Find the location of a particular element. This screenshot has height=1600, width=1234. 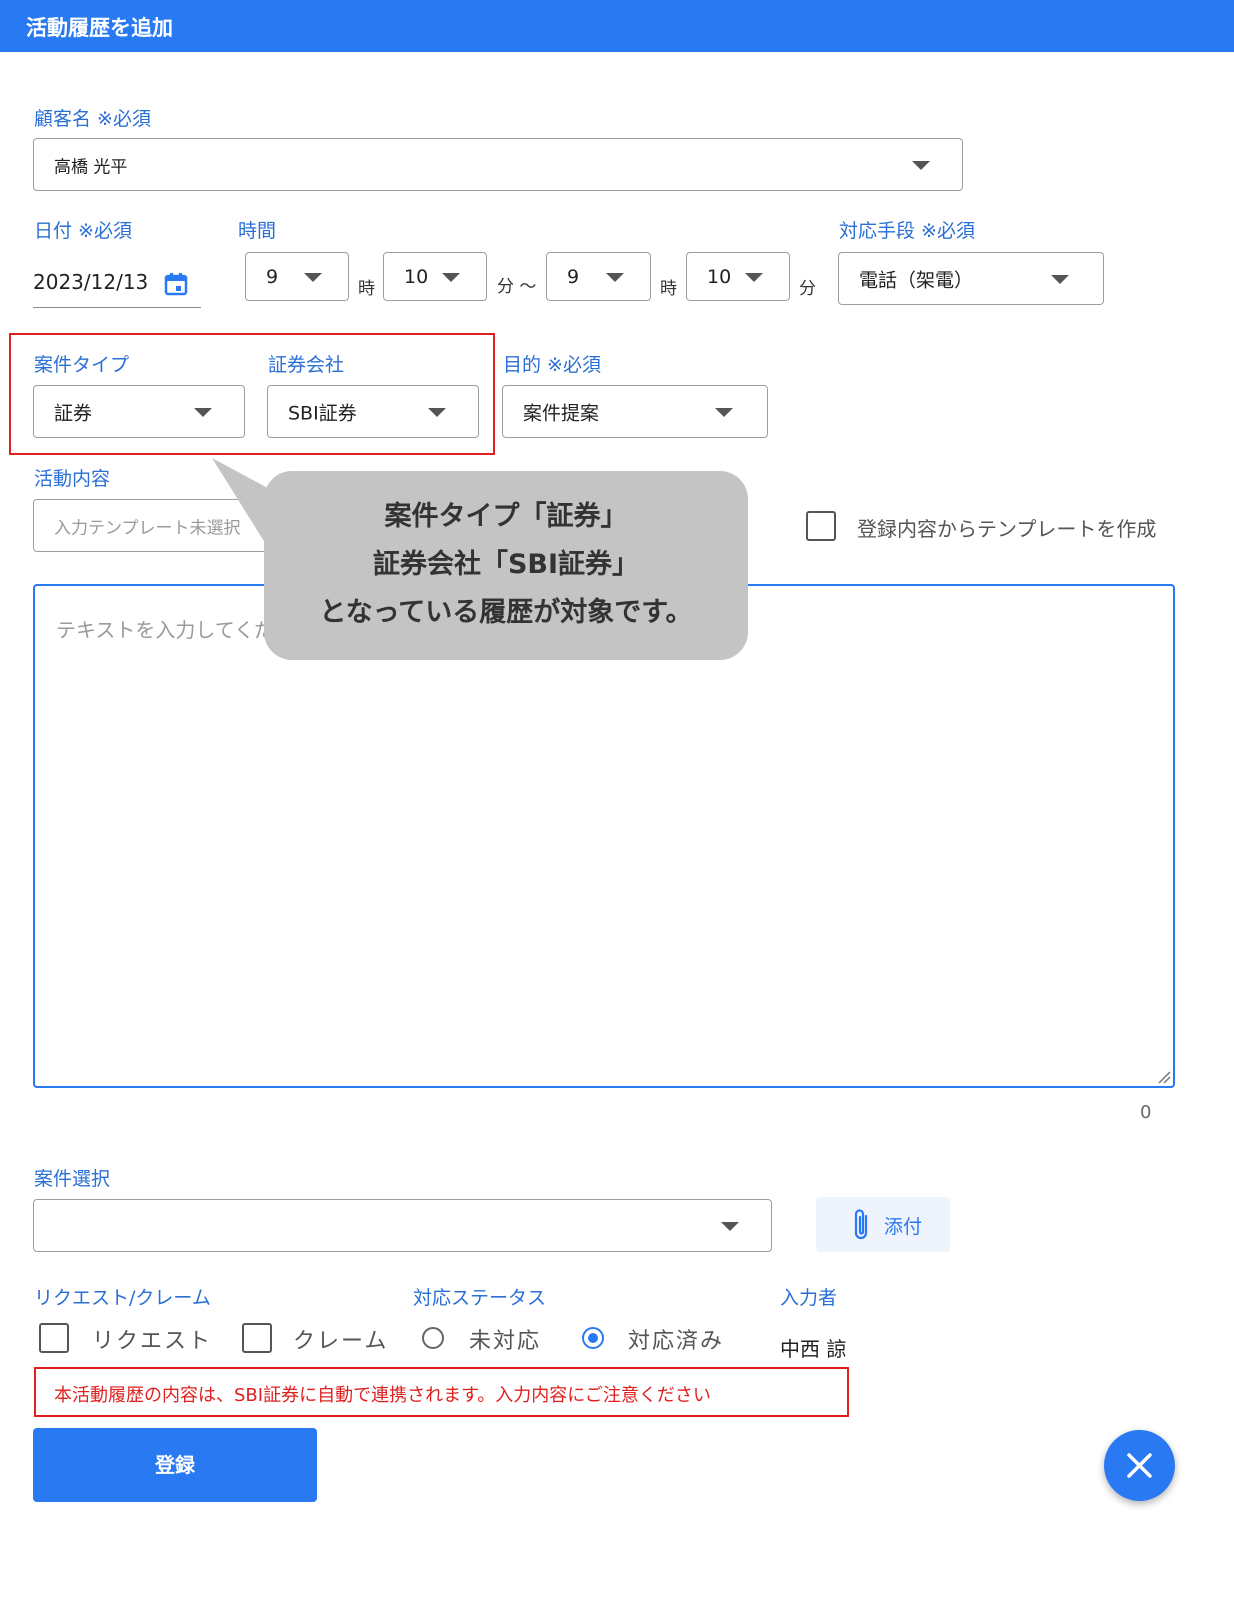

header-bar is located at coordinates (617, 26).